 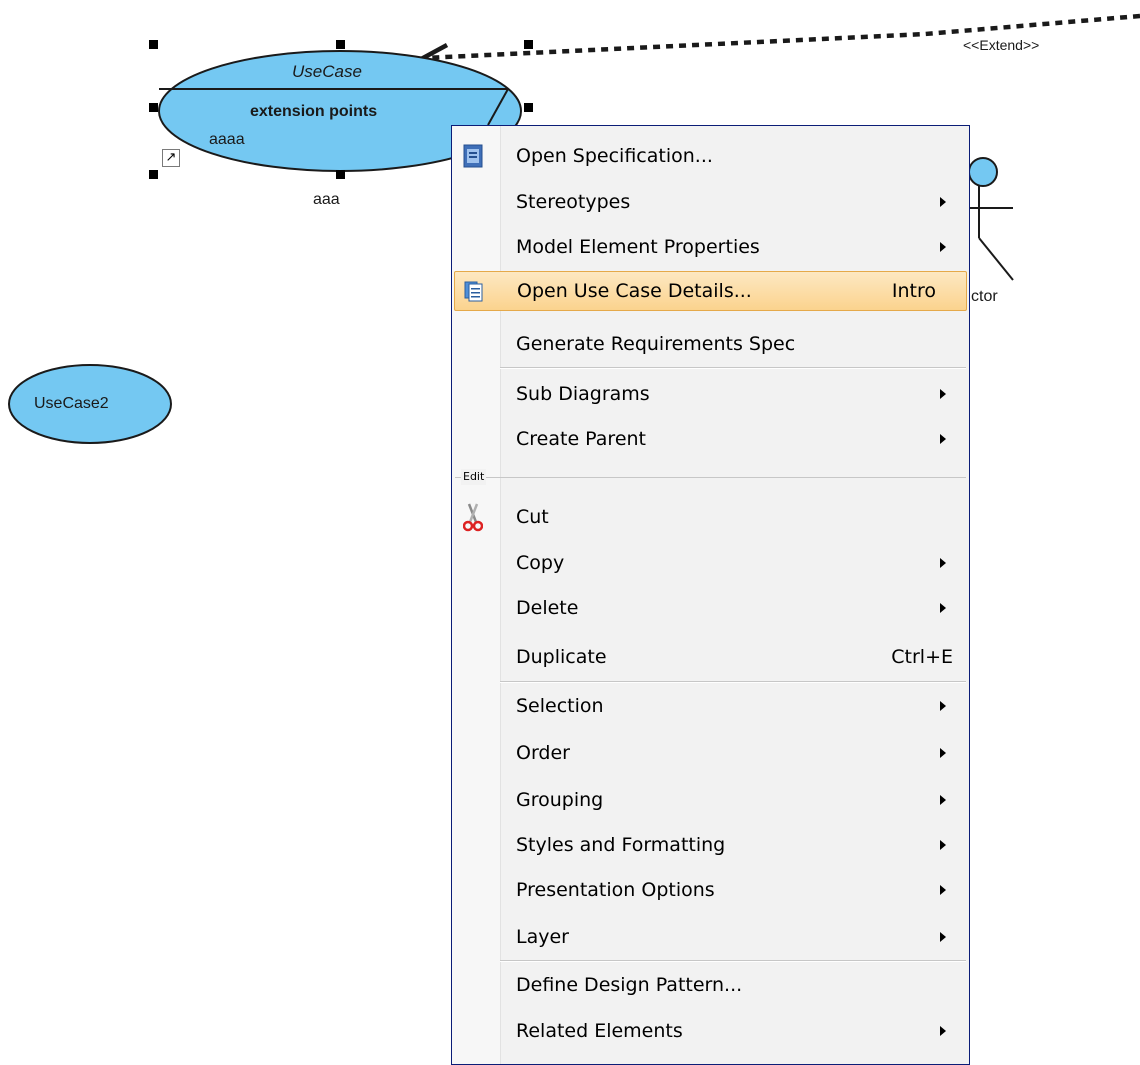 What do you see at coordinates (560, 800) in the screenshot?
I see `menu-item-label: Grouping` at bounding box center [560, 800].